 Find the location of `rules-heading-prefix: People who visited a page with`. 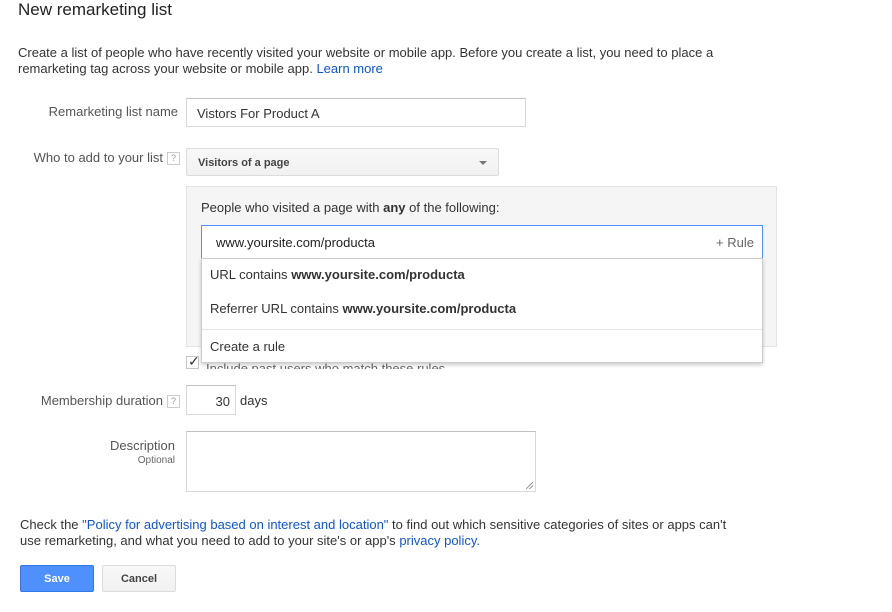

rules-heading-prefix: People who visited a page with is located at coordinates (290, 207).